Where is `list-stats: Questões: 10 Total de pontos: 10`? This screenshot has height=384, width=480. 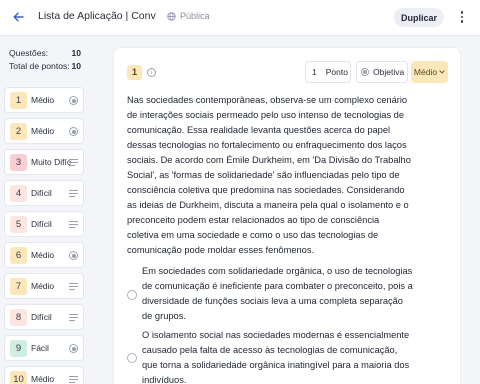
list-stats: Questões: 10 Total de pontos: 10 is located at coordinates (45, 60).